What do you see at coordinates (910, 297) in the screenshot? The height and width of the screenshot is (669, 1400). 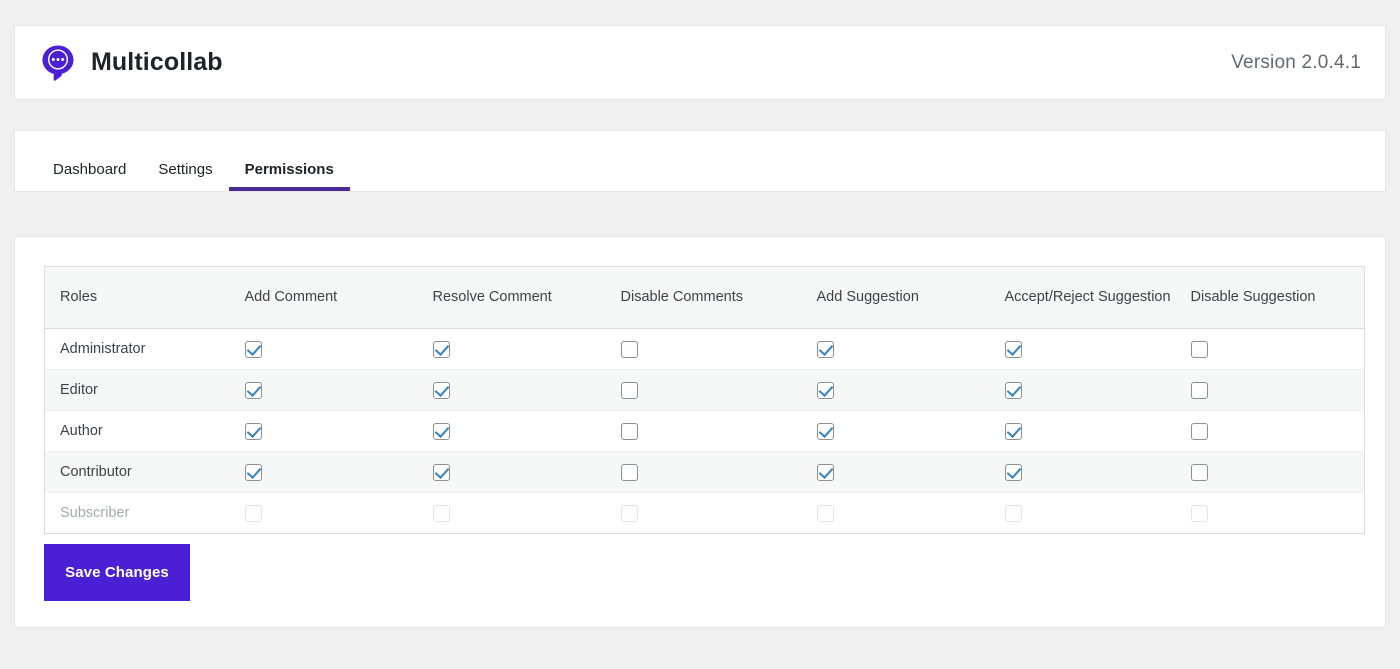 I see `column-header-add-suggestion: Add Suggestion` at bounding box center [910, 297].